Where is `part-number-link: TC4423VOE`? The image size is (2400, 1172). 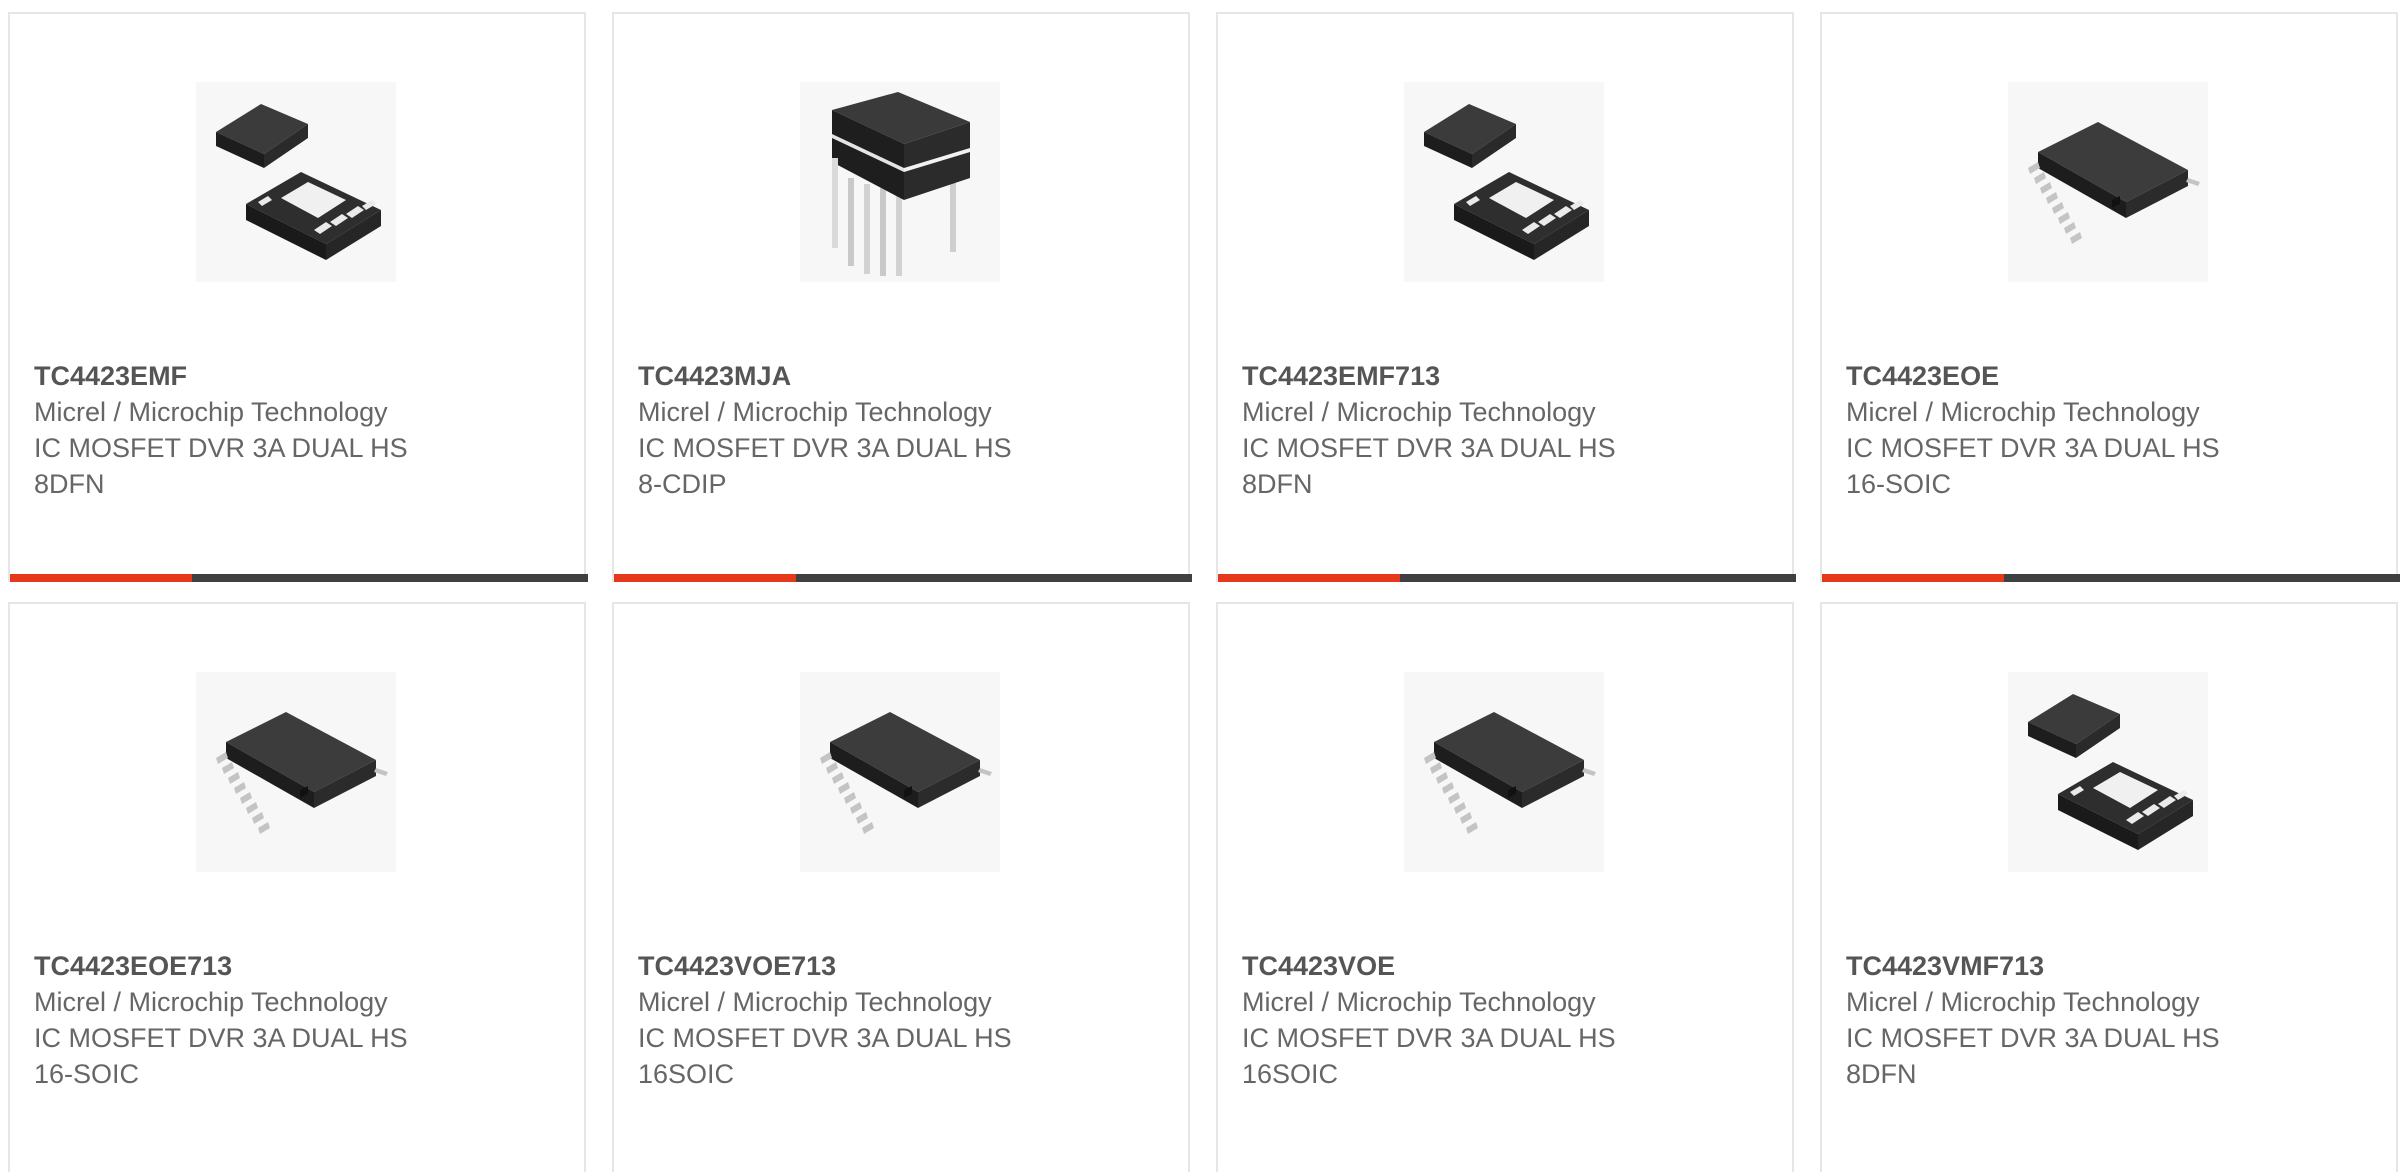 part-number-link: TC4423VOE is located at coordinates (1502, 966).